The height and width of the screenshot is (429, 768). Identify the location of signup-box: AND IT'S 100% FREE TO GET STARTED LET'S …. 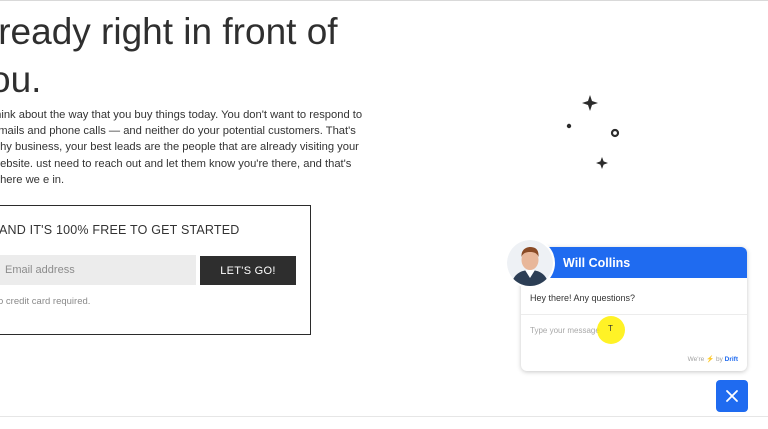
(155, 270).